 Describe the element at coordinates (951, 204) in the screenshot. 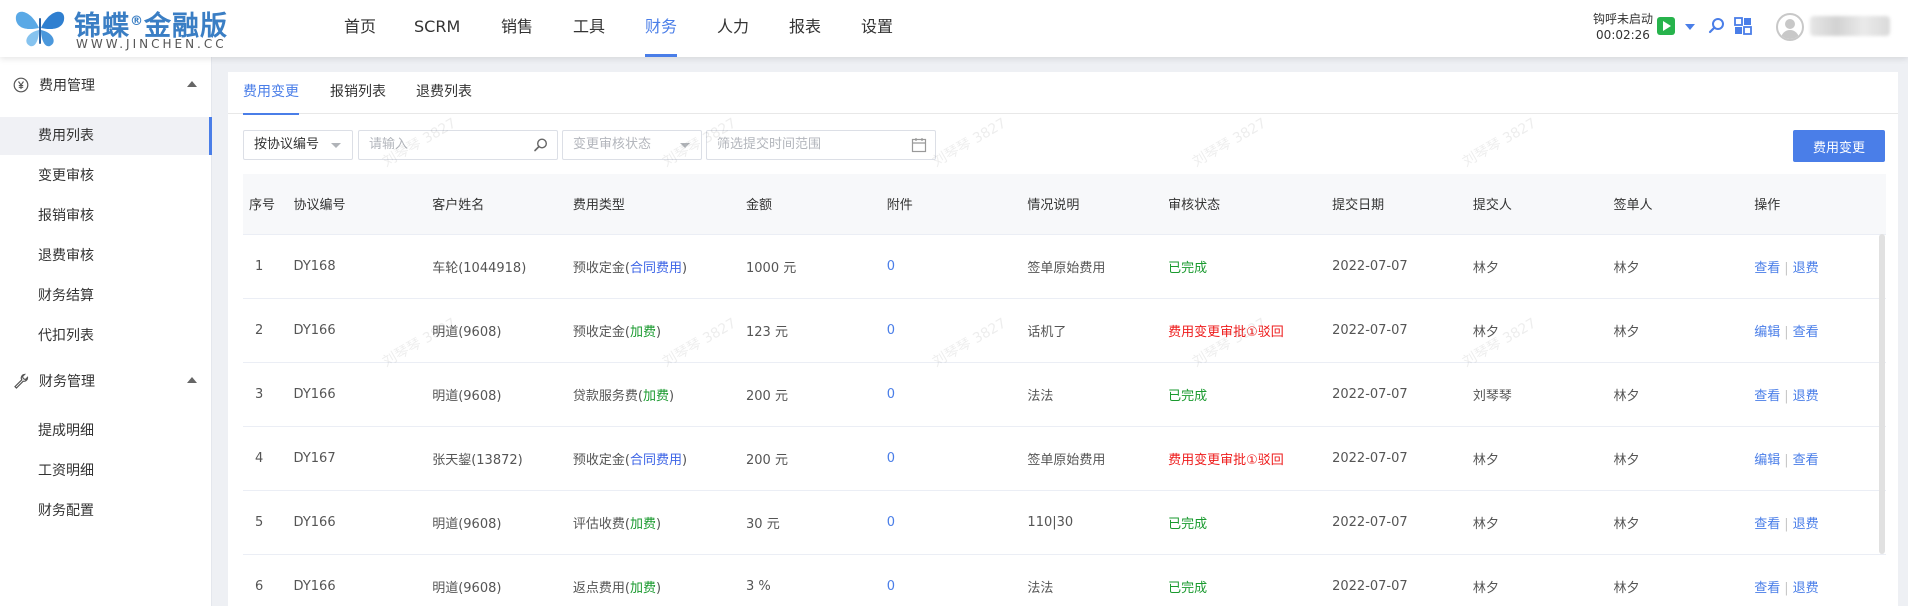

I see `col-header-attachment: 附件` at that location.